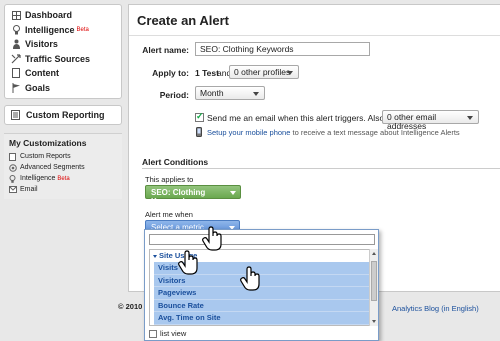 This screenshot has width=500, height=341. What do you see at coordinates (314, 35) in the screenshot?
I see `title-divider` at bounding box center [314, 35].